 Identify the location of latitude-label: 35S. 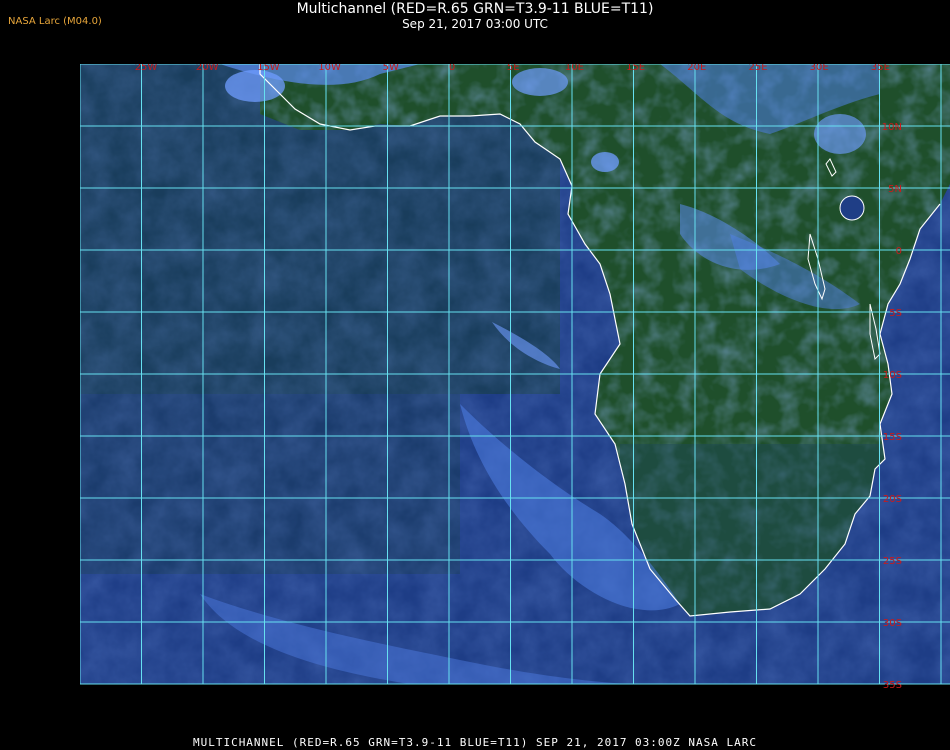
(892, 685).